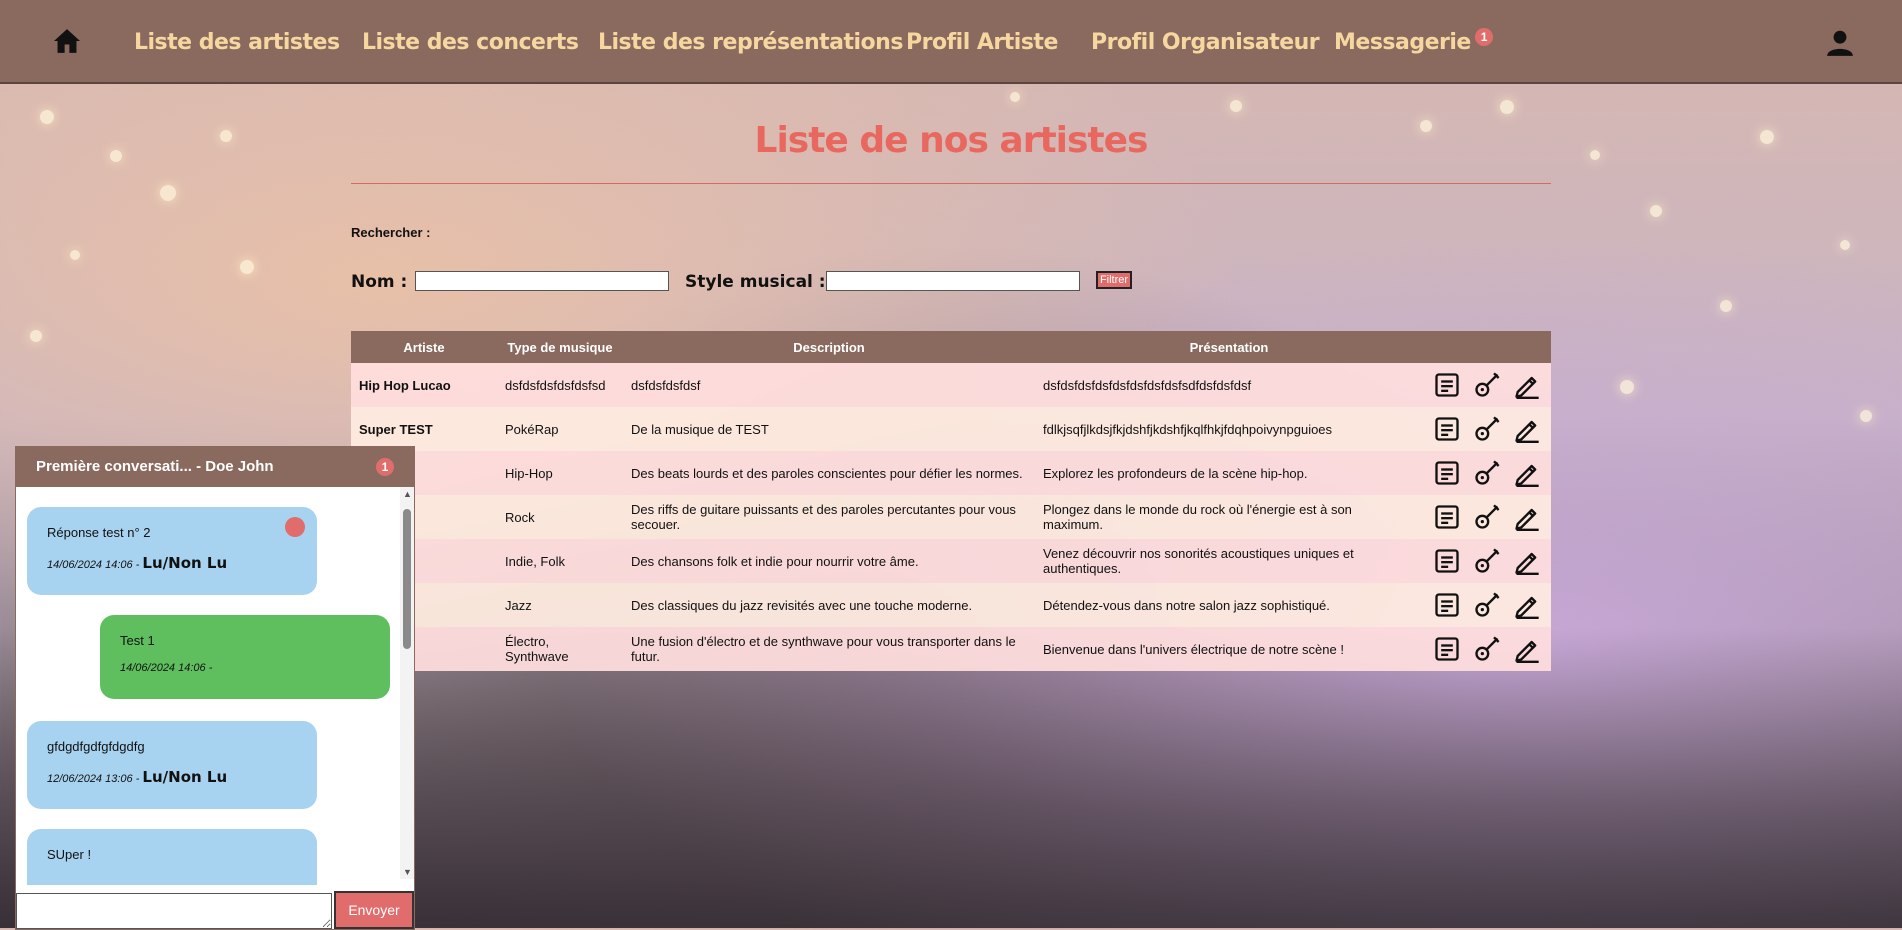  I want to click on header-artist: Artiste, so click(424, 347).